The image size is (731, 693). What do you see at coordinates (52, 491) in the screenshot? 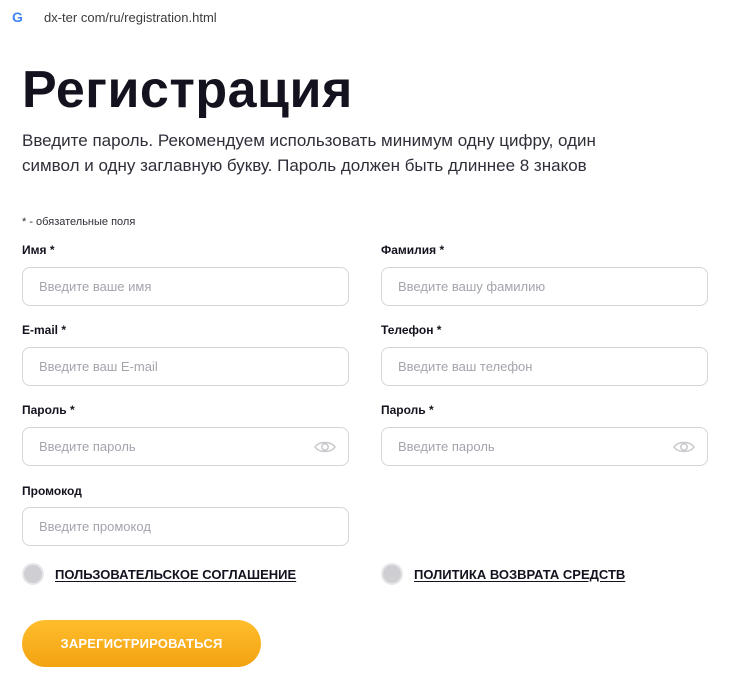
I see `promo-label: Промокод` at bounding box center [52, 491].